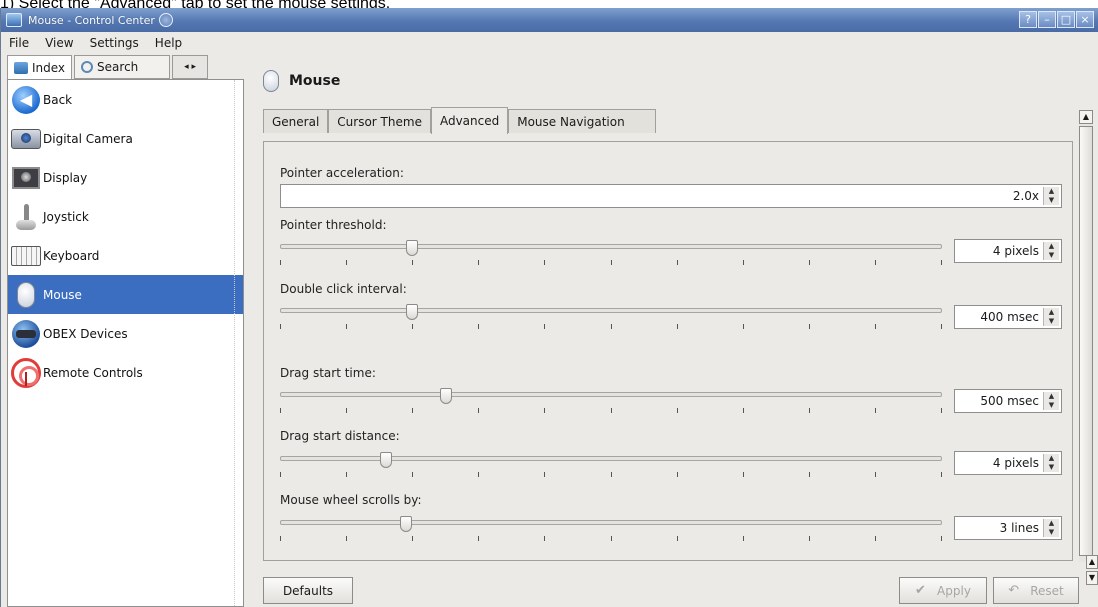  What do you see at coordinates (26, 333) in the screenshot?
I see `obex-icon` at bounding box center [26, 333].